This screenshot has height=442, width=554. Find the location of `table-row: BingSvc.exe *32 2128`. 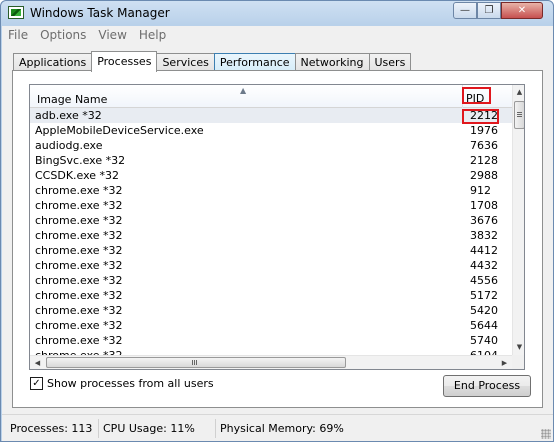

table-row: BingSvc.exe *32 2128 is located at coordinates (271, 160).